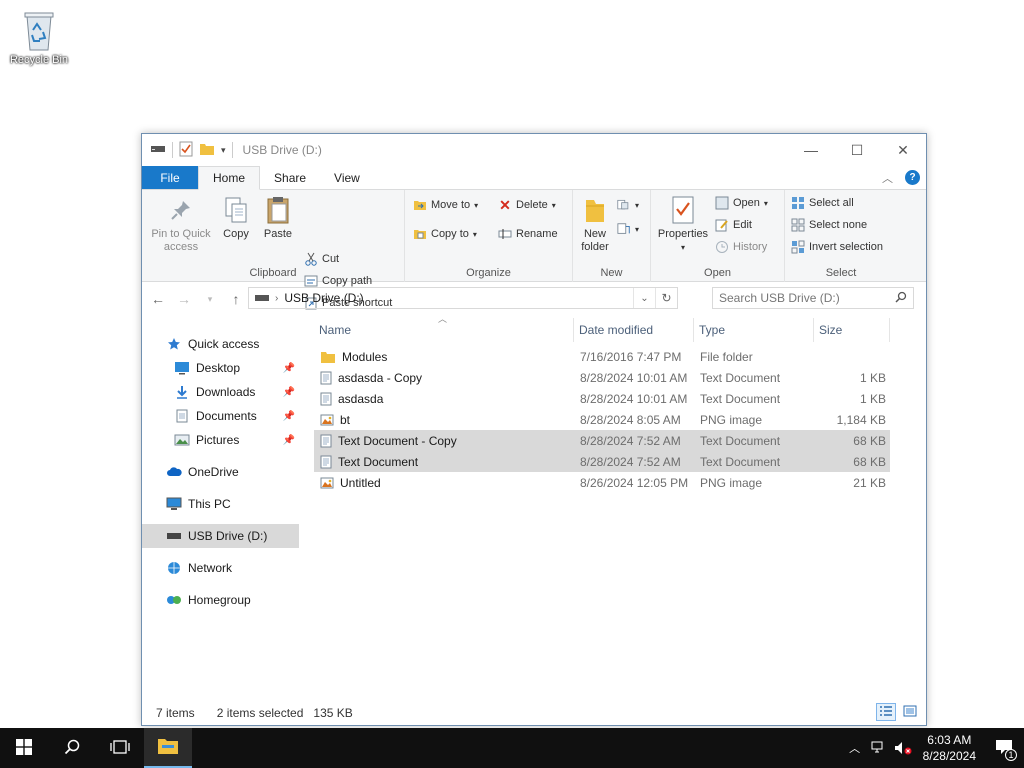  Describe the element at coordinates (445, 234) in the screenshot. I see `copy-to-button: Copy to ▾` at that location.